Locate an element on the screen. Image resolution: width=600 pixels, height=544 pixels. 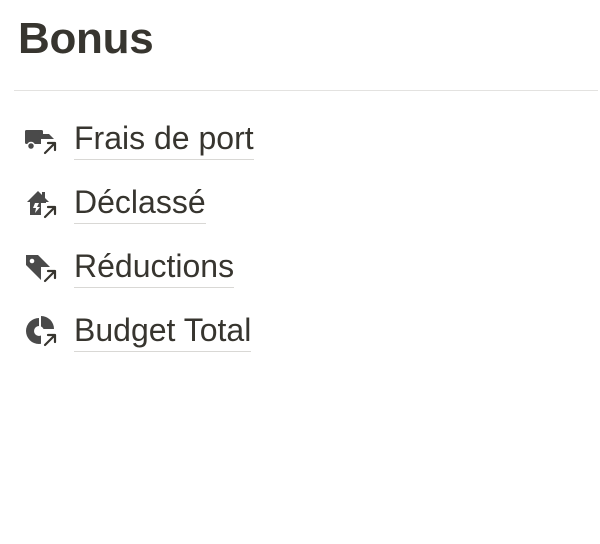
link-label: Frais de port is located at coordinates (164, 138).